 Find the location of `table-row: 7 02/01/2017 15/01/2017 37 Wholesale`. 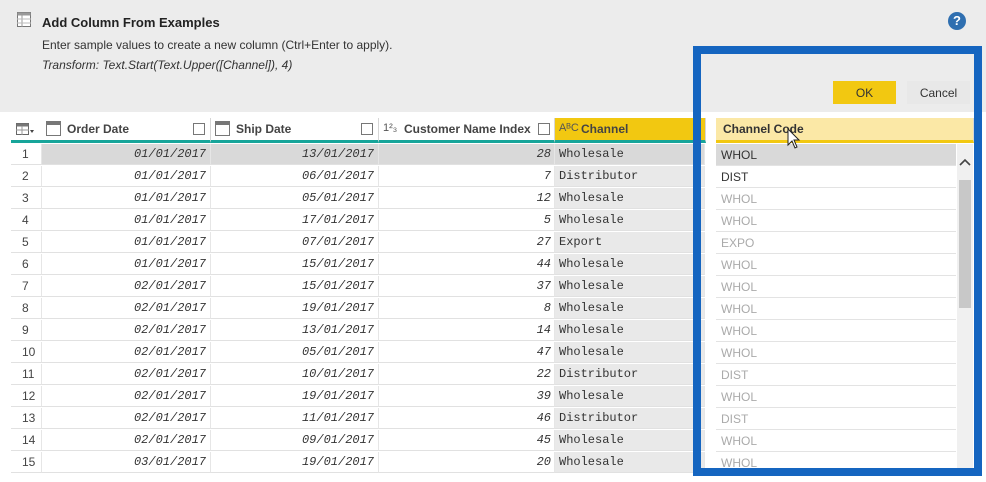

table-row: 7 02/01/2017 15/01/2017 37 Wholesale is located at coordinates (352, 287).